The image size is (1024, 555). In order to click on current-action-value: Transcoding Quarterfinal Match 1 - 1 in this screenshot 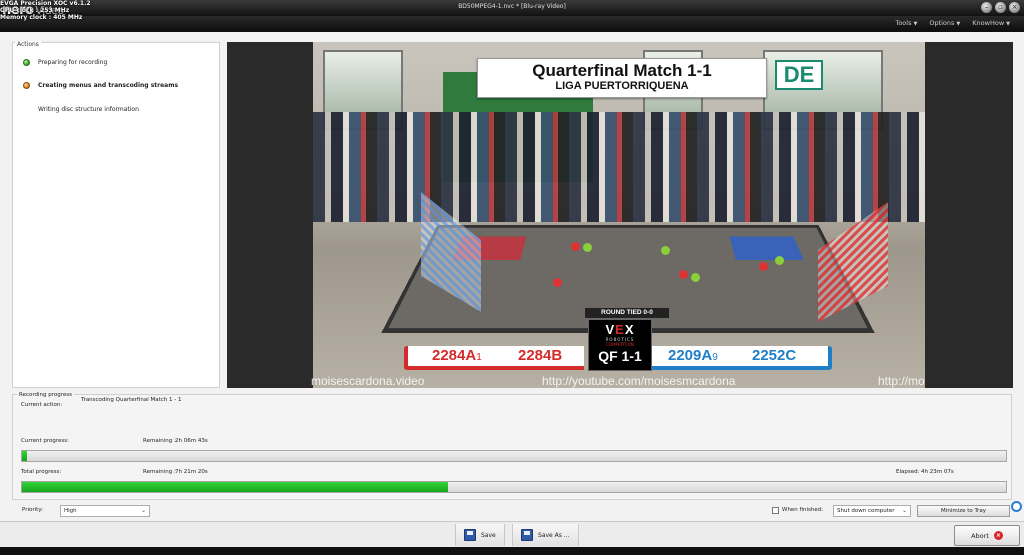, I will do `click(131, 400)`.